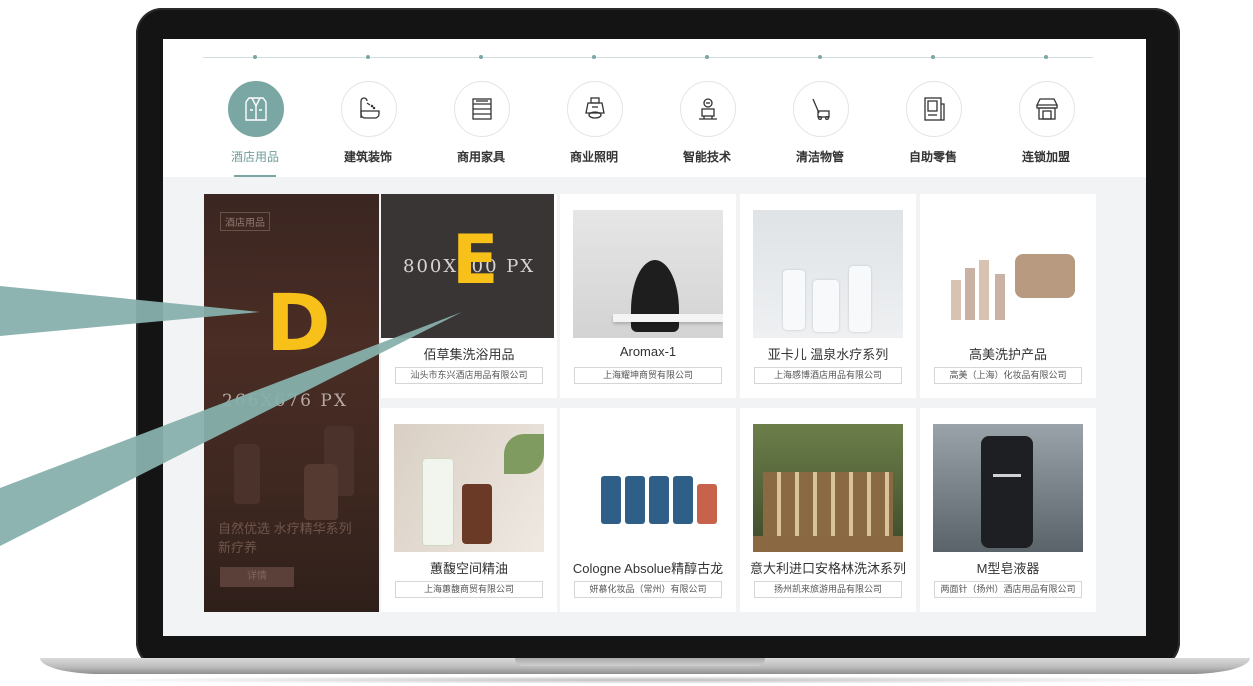 The width and height of the screenshot is (1253, 686). Describe the element at coordinates (475, 260) in the screenshot. I see `annotation-letter-e: E` at that location.